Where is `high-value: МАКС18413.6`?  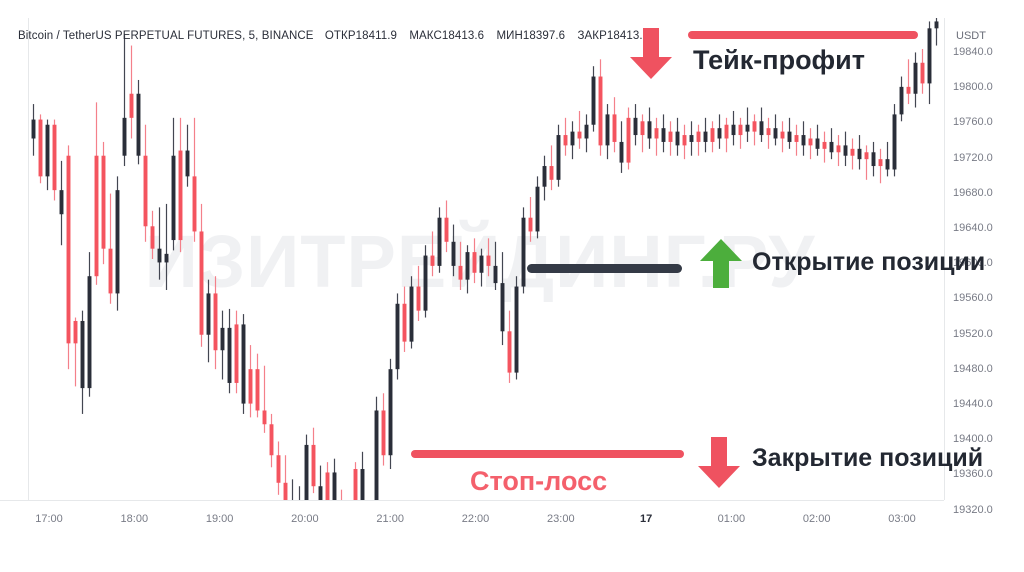 high-value: МАКС18413.6 is located at coordinates (447, 36).